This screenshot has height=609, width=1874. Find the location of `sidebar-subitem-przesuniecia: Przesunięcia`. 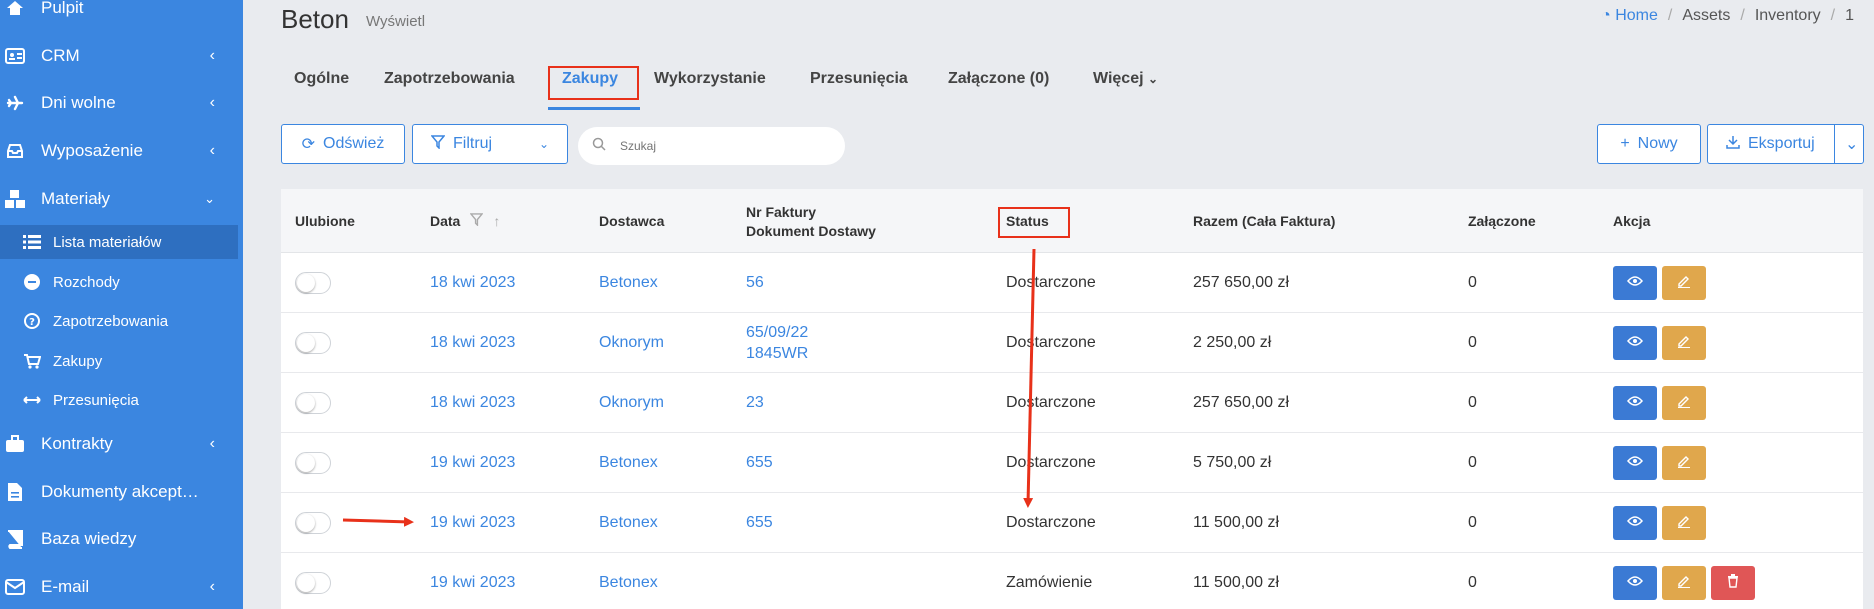

sidebar-subitem-przesuniecia: Przesunięcia is located at coordinates (119, 400).